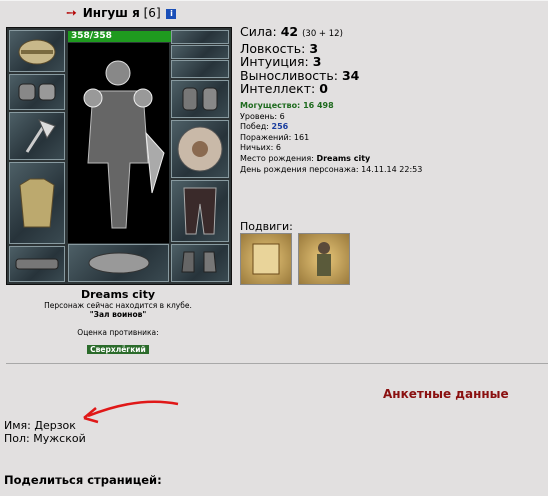  I want to click on birthplace-label: Место рождения:, so click(277, 158).